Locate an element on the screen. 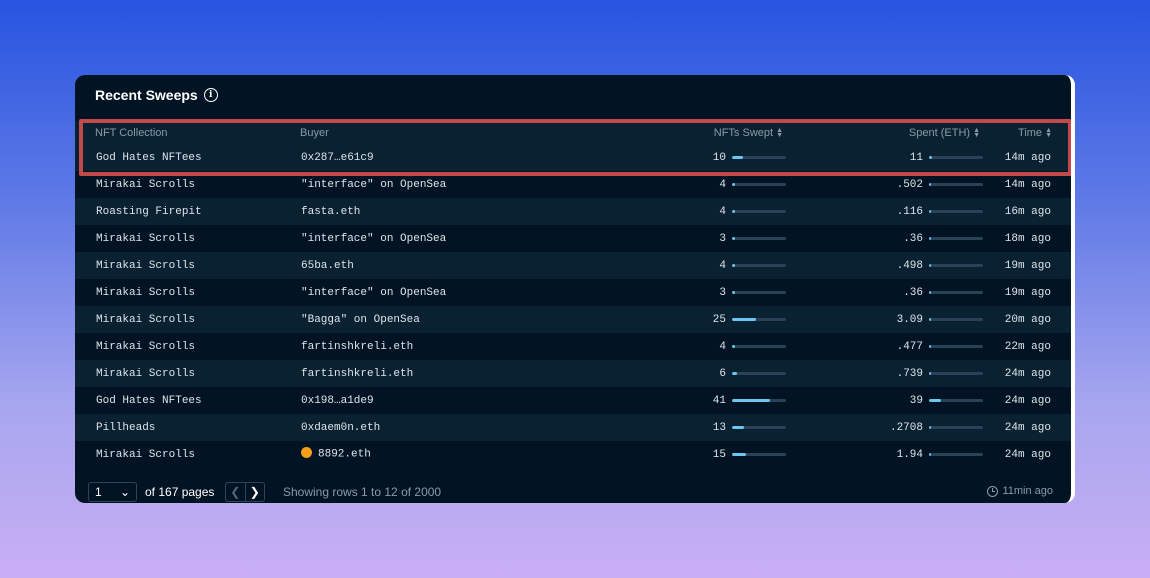  cell-spent: .36 is located at coordinates (943, 293).